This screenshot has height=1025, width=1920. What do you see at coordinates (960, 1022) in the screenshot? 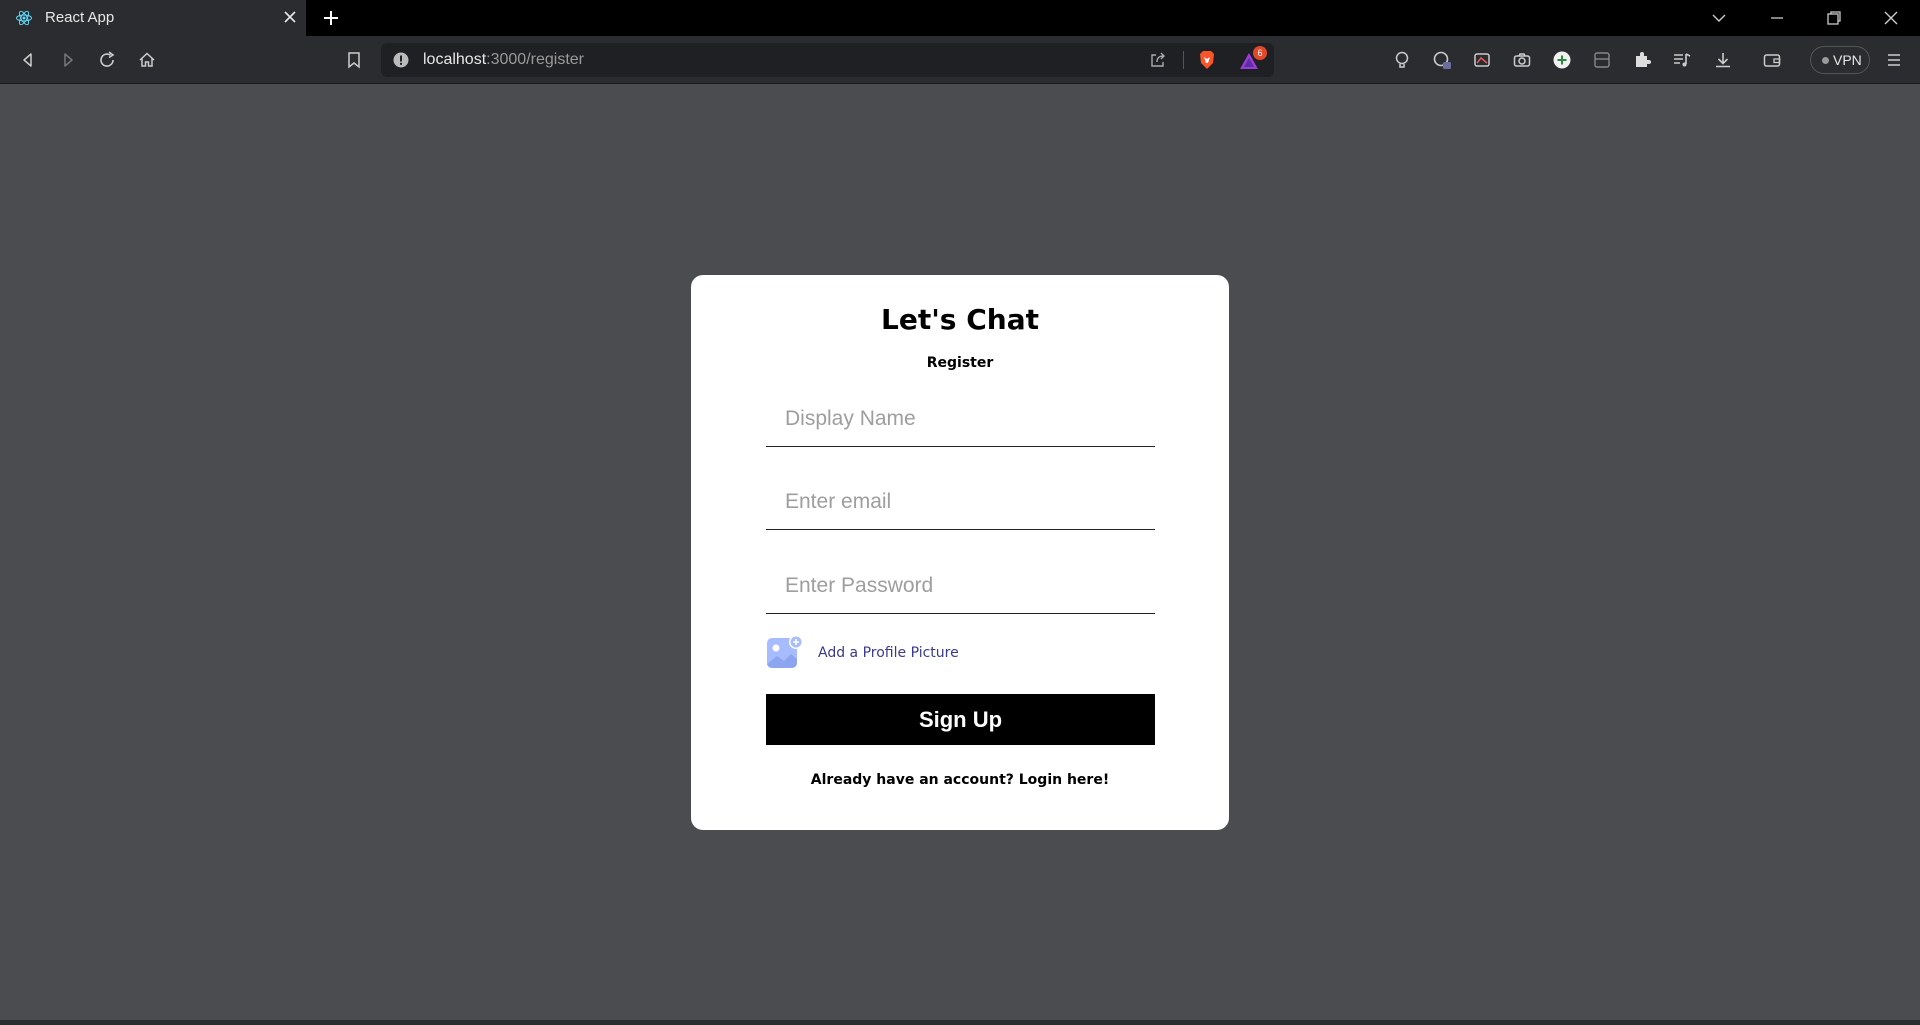
I see `window-bottom-edge` at bounding box center [960, 1022].